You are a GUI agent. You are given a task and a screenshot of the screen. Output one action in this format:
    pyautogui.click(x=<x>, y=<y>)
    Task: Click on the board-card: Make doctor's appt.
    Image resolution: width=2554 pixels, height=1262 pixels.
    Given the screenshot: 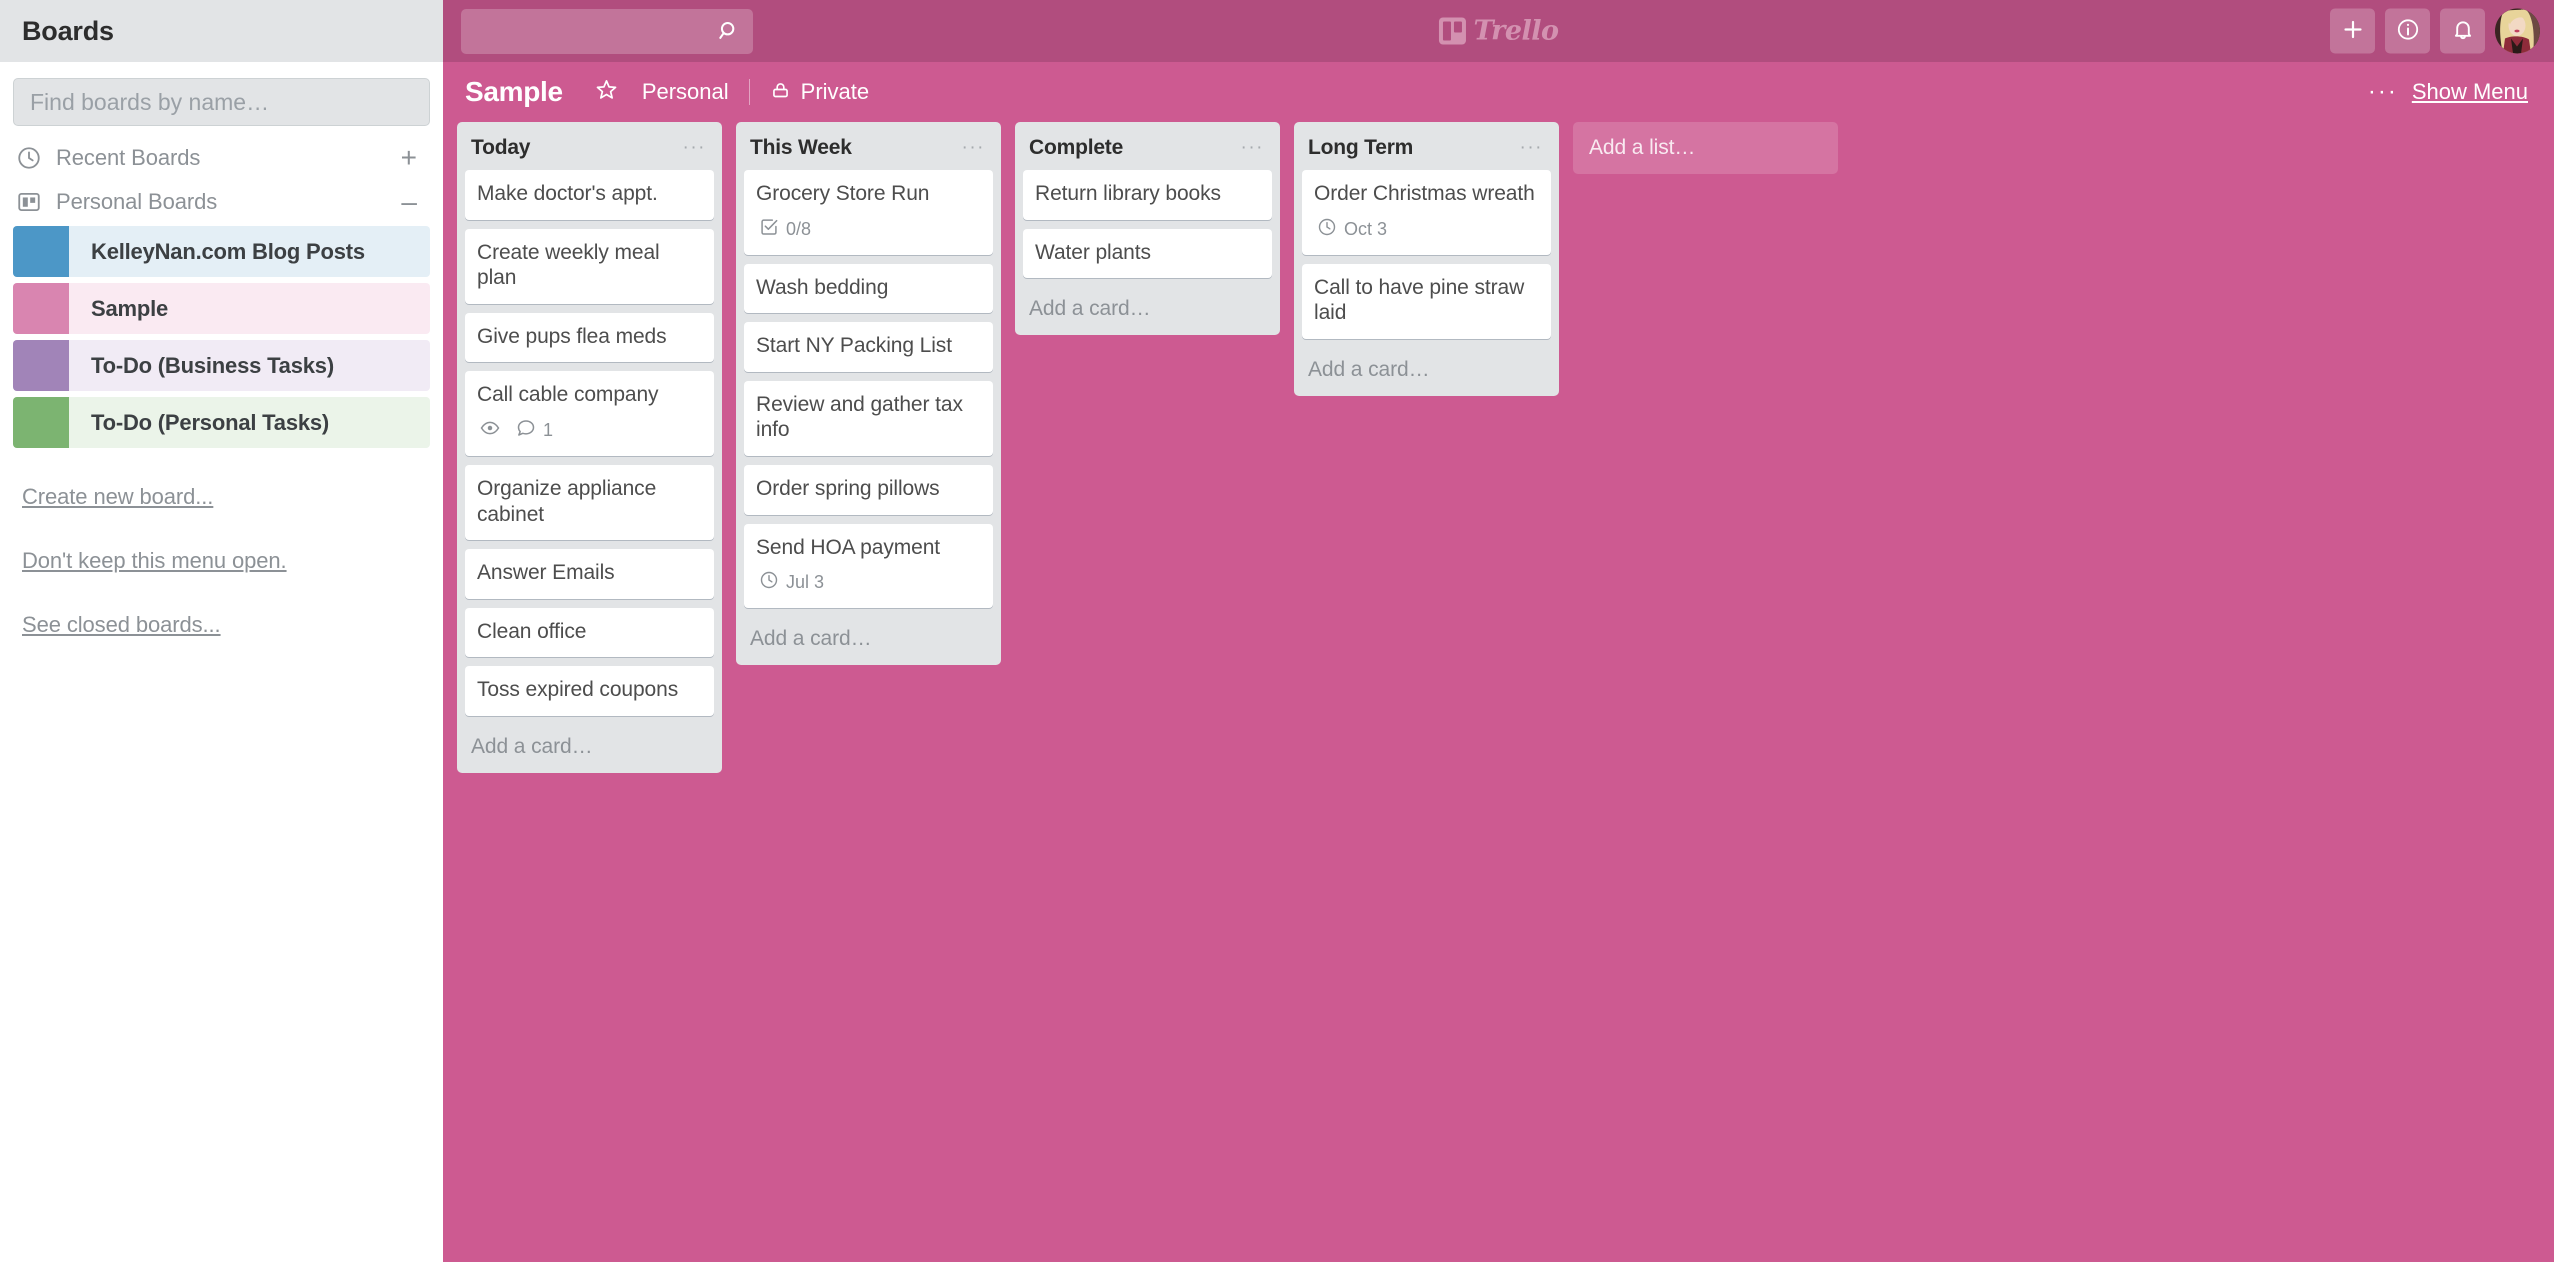 What is the action you would take?
    pyautogui.click(x=589, y=195)
    